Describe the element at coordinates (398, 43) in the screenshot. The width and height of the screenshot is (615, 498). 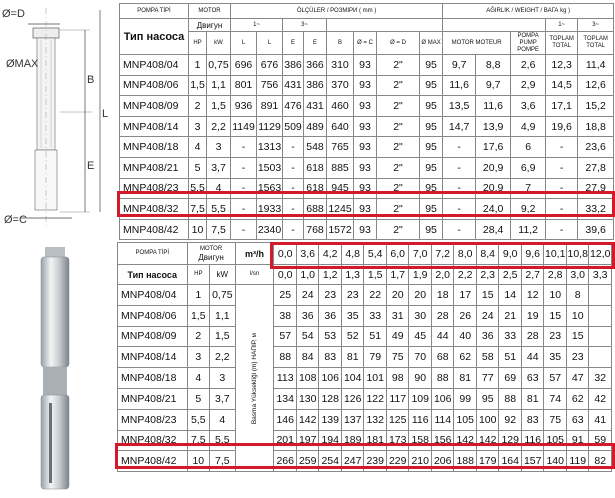
I see `diameter-d-header: Ø = D` at that location.